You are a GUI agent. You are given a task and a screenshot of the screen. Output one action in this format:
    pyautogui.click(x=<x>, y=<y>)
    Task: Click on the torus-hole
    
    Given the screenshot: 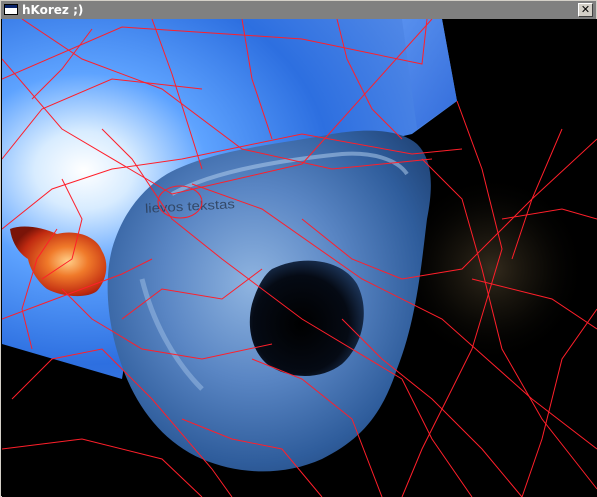 What is the action you would take?
    pyautogui.click(x=306, y=318)
    